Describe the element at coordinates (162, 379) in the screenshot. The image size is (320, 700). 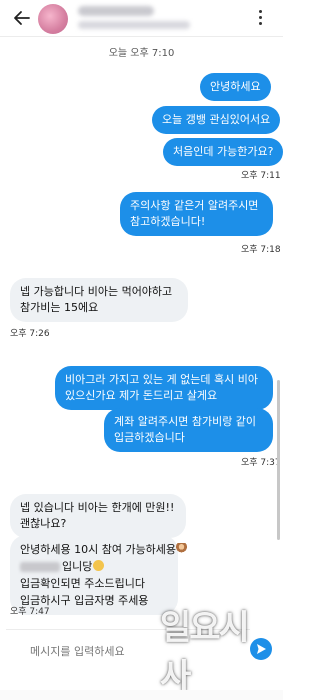
I see `message-text-line: 비아그라 가지고 있는 게 없는데 혹시 비아` at that location.